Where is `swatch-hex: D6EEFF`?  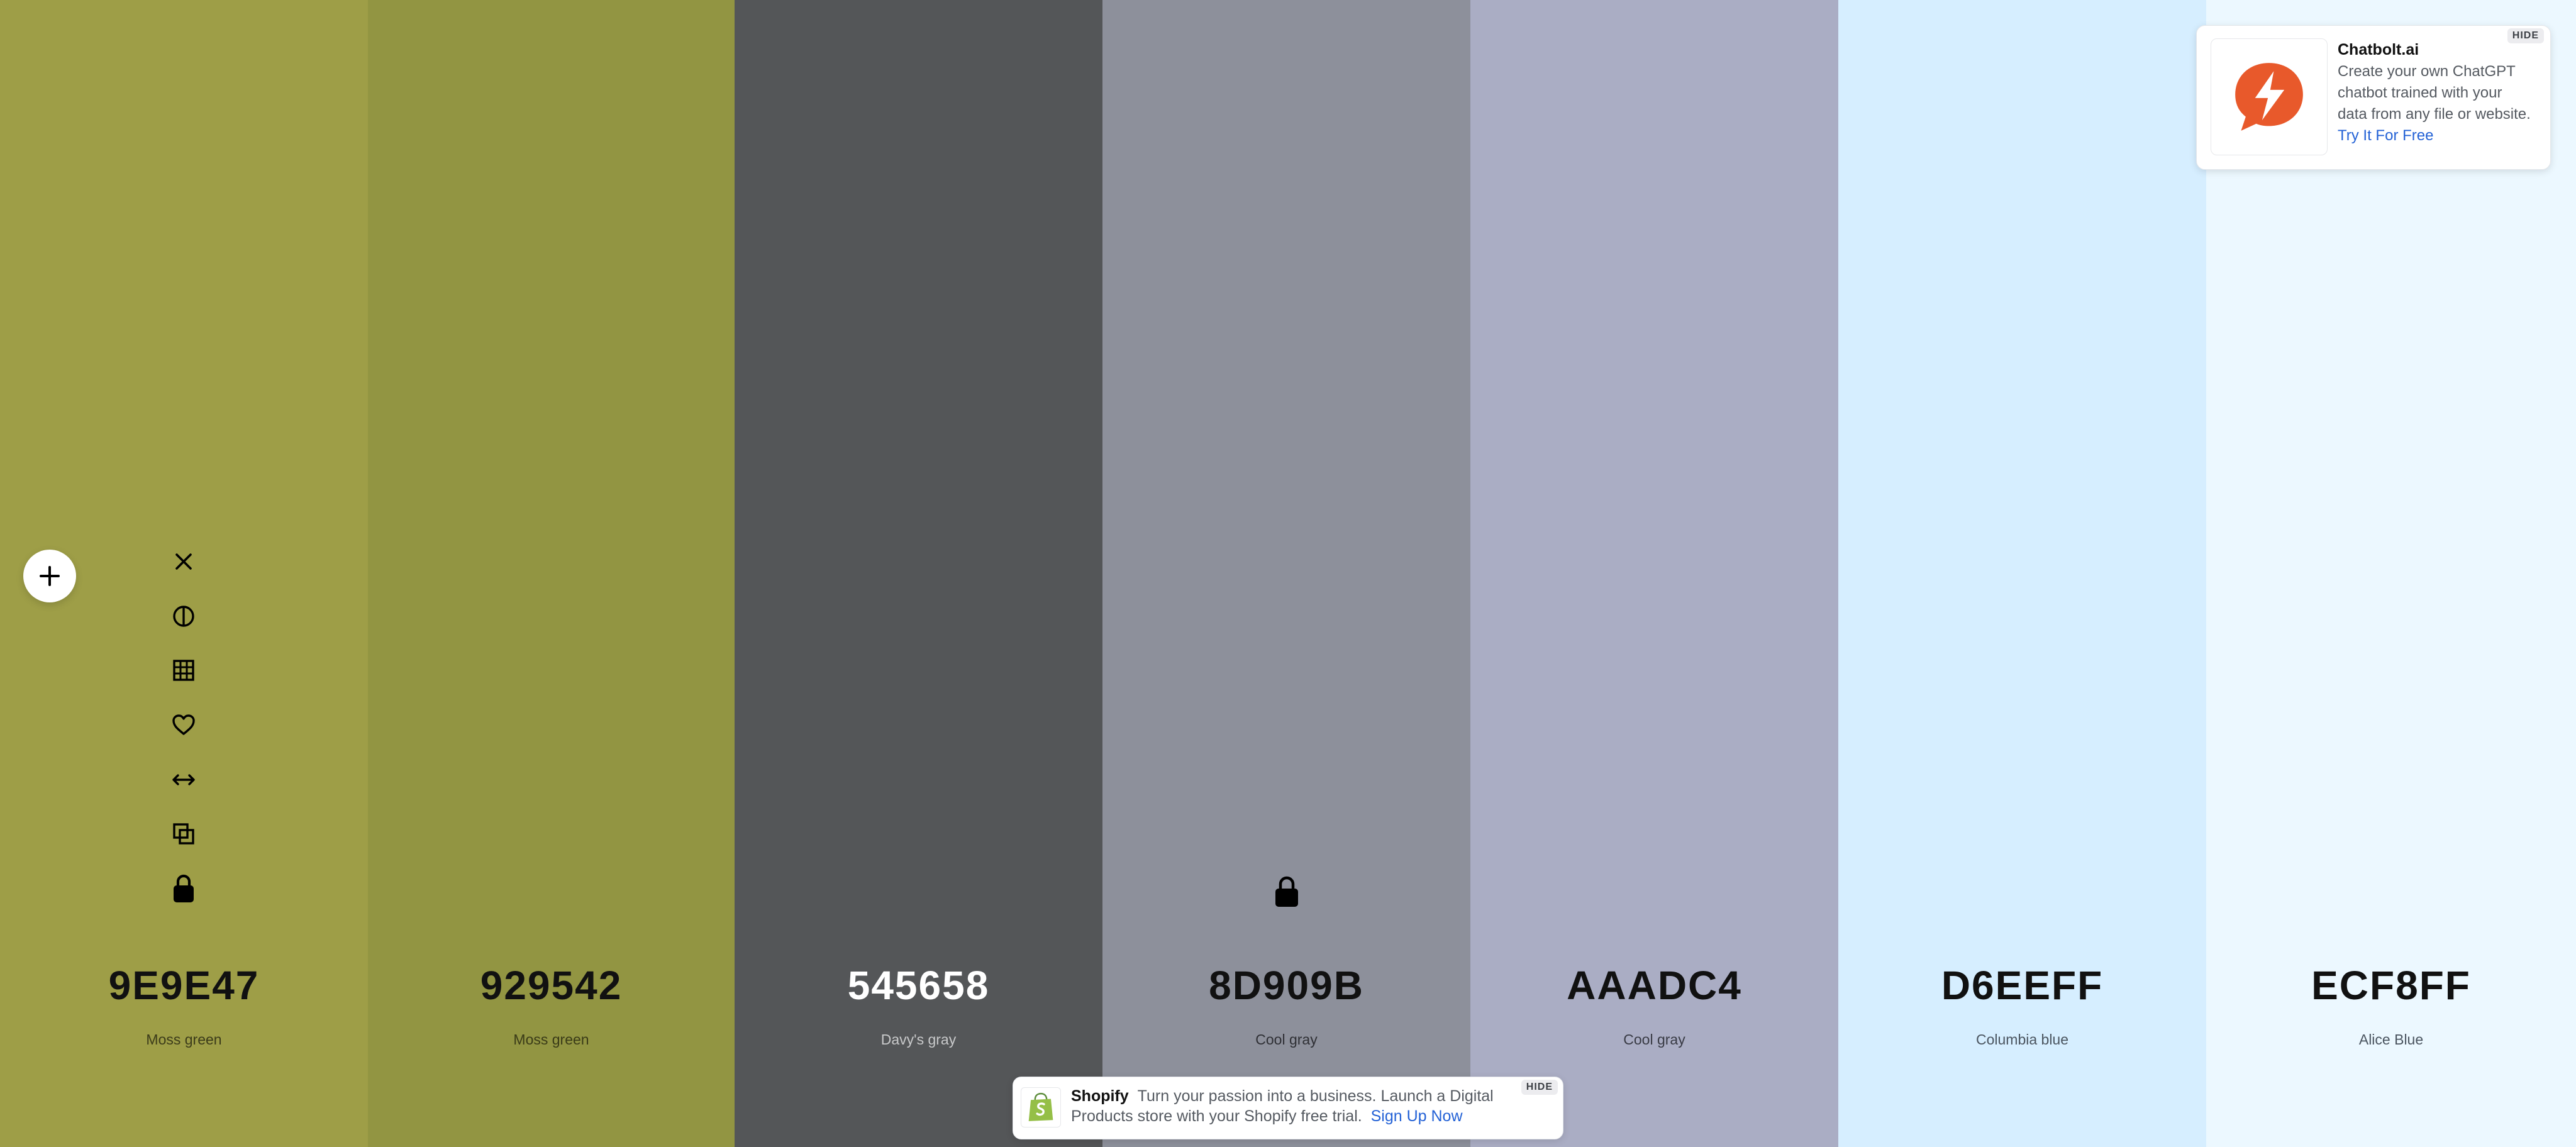
swatch-hex: D6EEFF is located at coordinates (2022, 985).